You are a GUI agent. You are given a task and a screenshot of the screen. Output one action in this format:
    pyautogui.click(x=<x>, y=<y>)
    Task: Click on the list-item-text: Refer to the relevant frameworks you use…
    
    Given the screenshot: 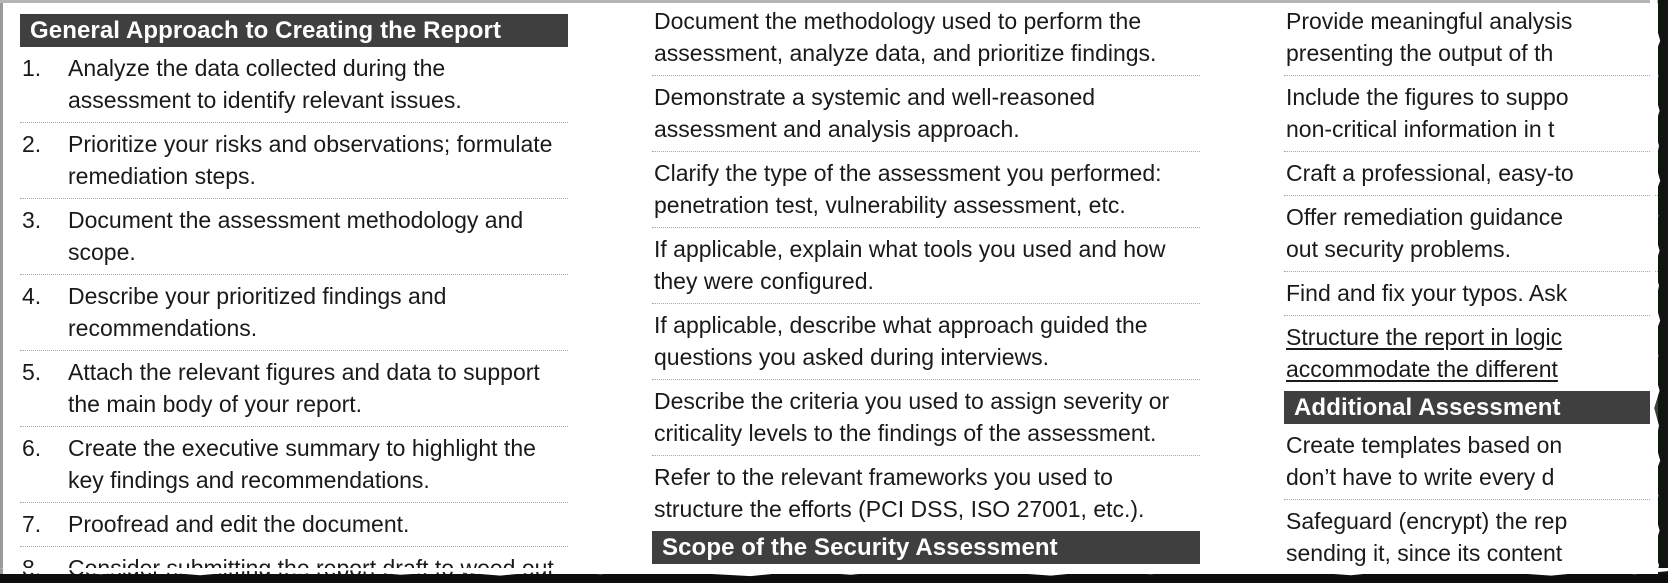 What is the action you would take?
    pyautogui.click(x=899, y=493)
    